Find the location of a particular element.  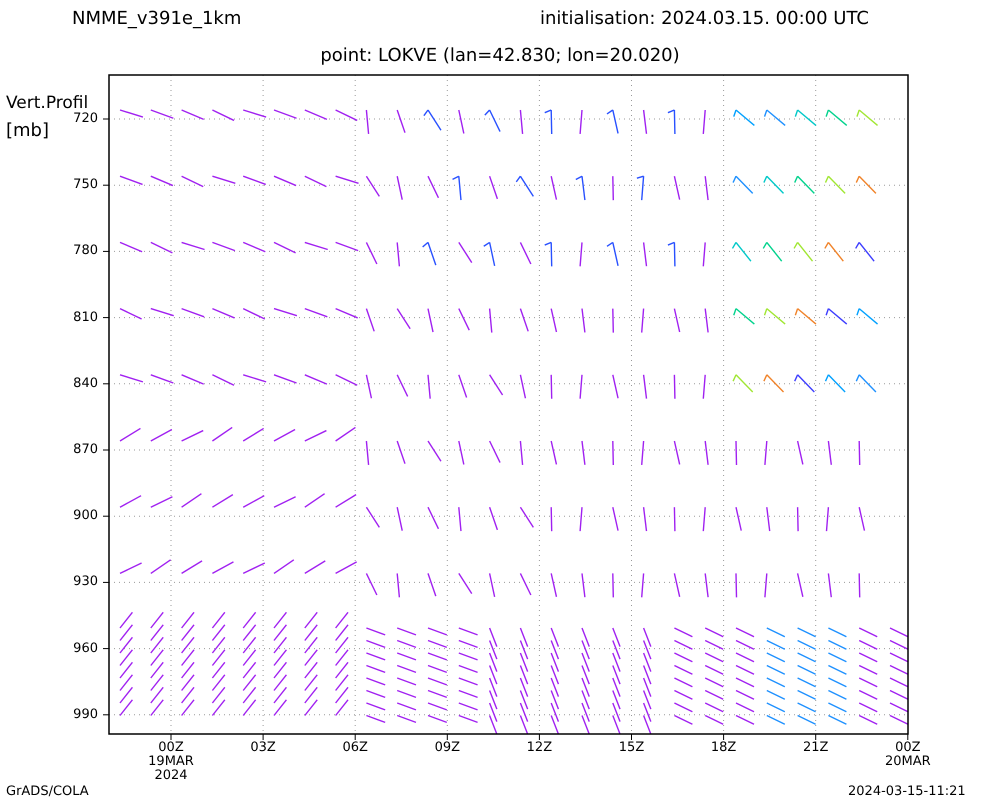

x-tick-label: 12Z is located at coordinates (539, 747).